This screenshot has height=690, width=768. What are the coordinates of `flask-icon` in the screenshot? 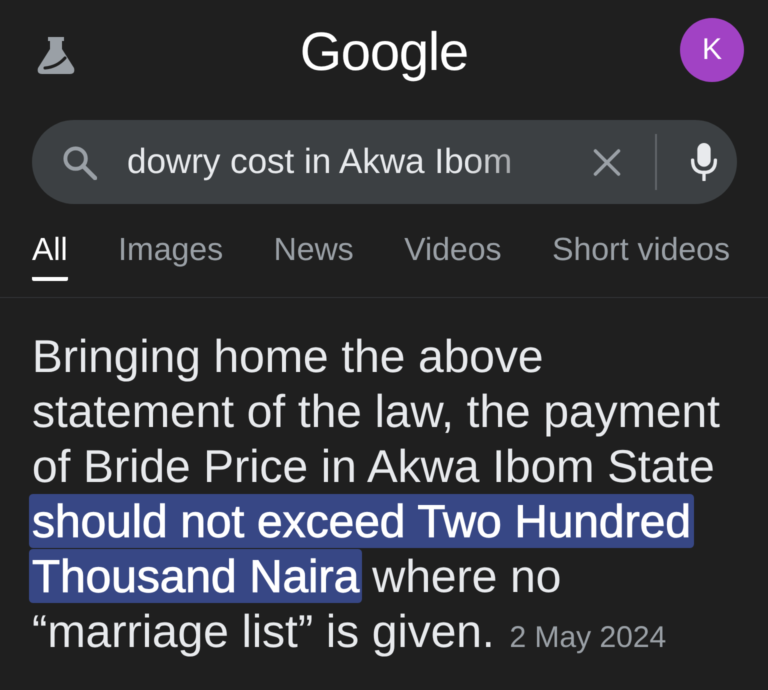 It's located at (56, 55).